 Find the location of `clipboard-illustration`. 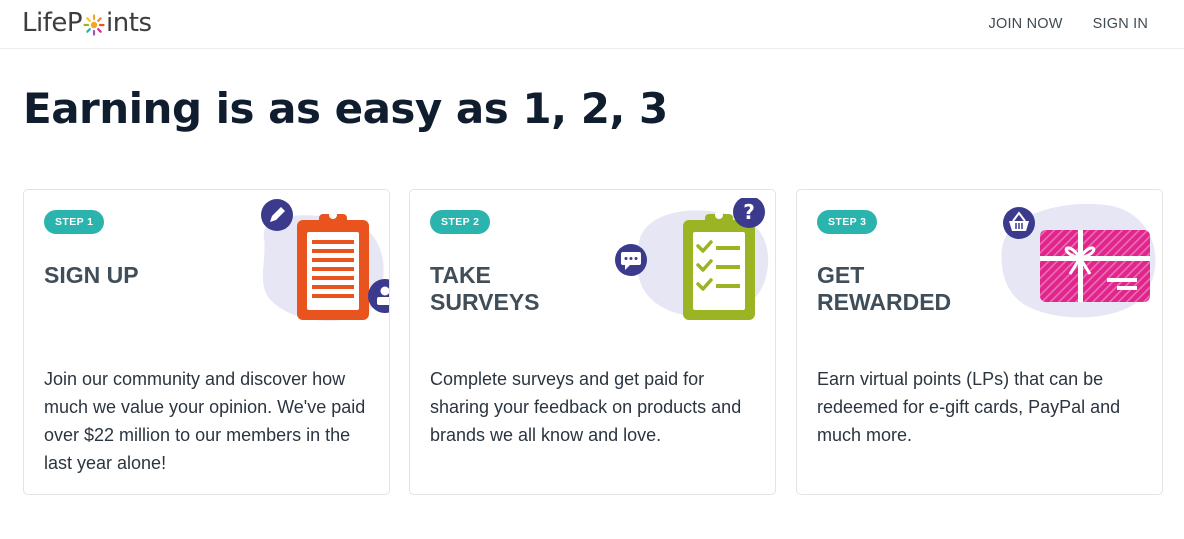

clipboard-illustration is located at coordinates (325, 260).